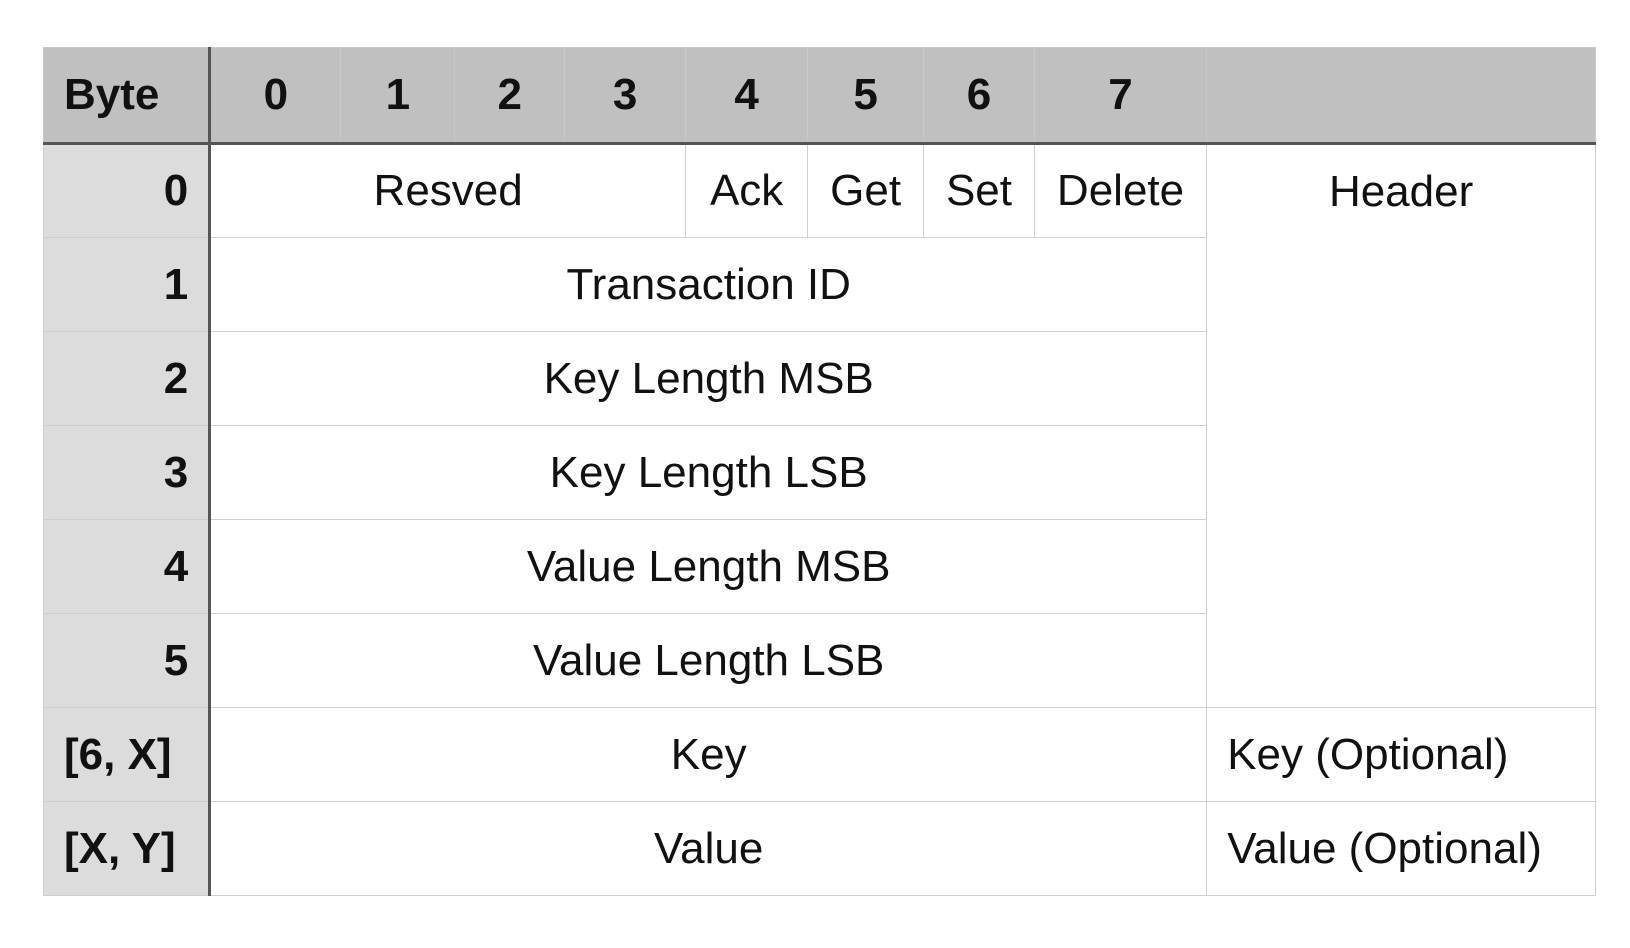  What do you see at coordinates (127, 96) in the screenshot?
I see `byte-column-header: Byte` at bounding box center [127, 96].